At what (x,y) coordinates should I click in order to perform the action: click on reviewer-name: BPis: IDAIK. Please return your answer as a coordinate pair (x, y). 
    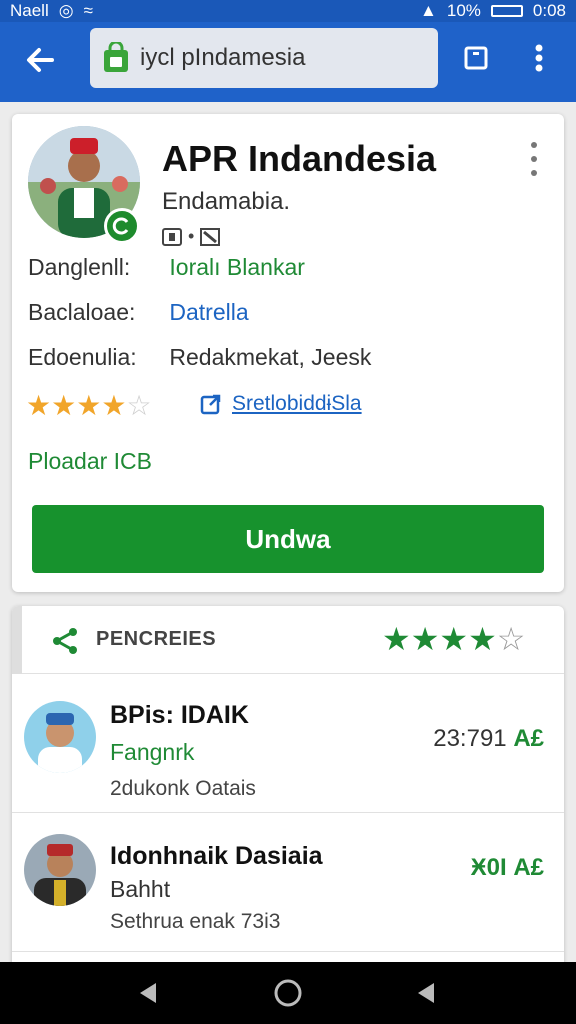
    Looking at the image, I should click on (179, 715).